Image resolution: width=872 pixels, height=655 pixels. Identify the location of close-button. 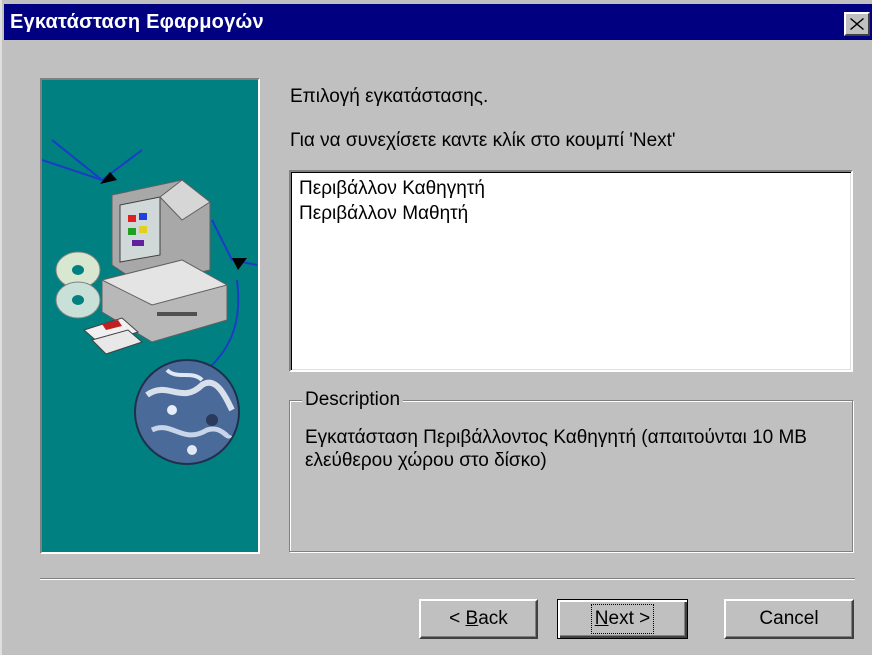
(857, 24).